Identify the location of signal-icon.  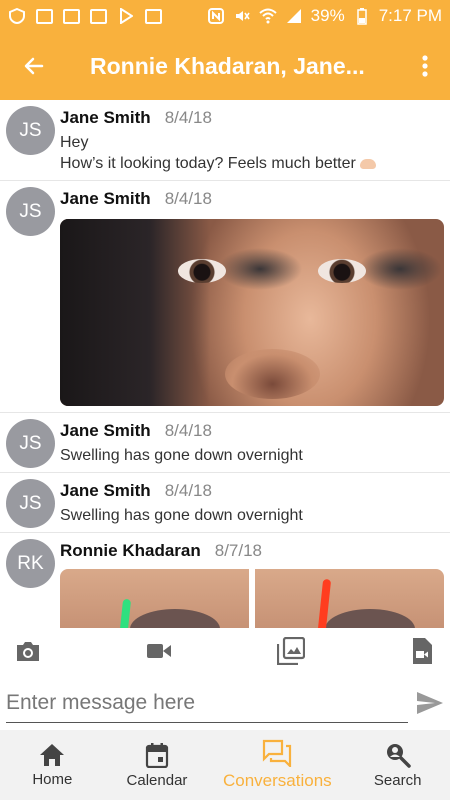
(294, 16).